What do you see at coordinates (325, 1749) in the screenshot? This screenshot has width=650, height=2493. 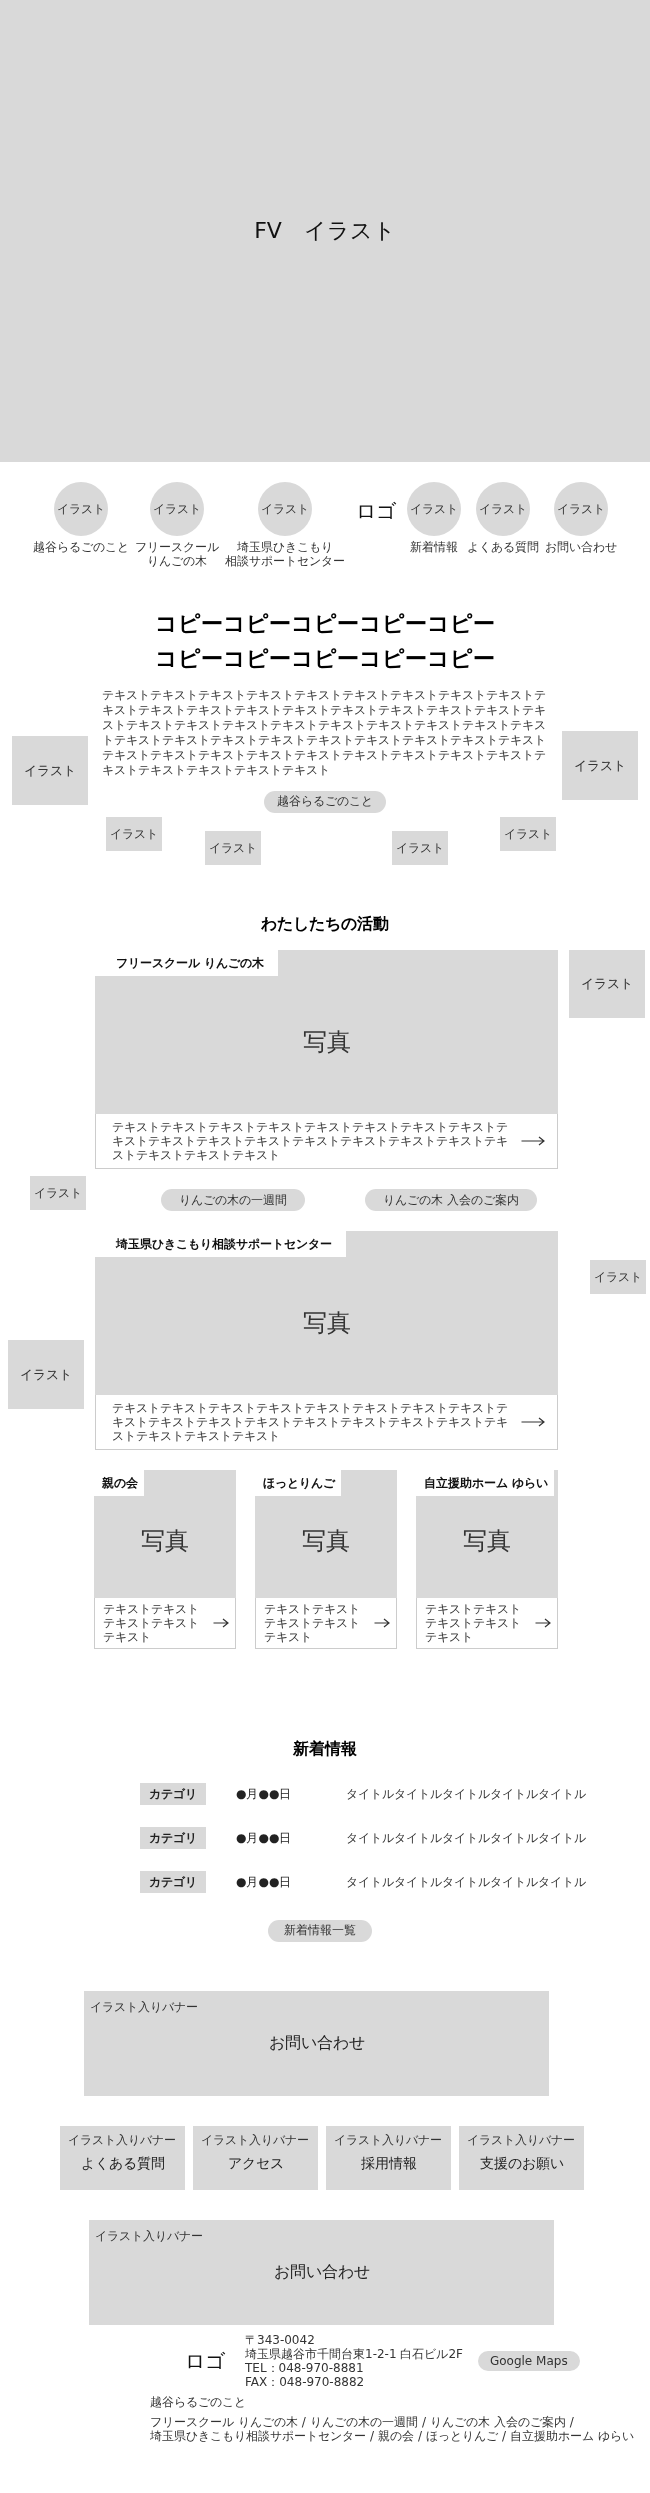 I see `section-heading: 新着情報` at bounding box center [325, 1749].